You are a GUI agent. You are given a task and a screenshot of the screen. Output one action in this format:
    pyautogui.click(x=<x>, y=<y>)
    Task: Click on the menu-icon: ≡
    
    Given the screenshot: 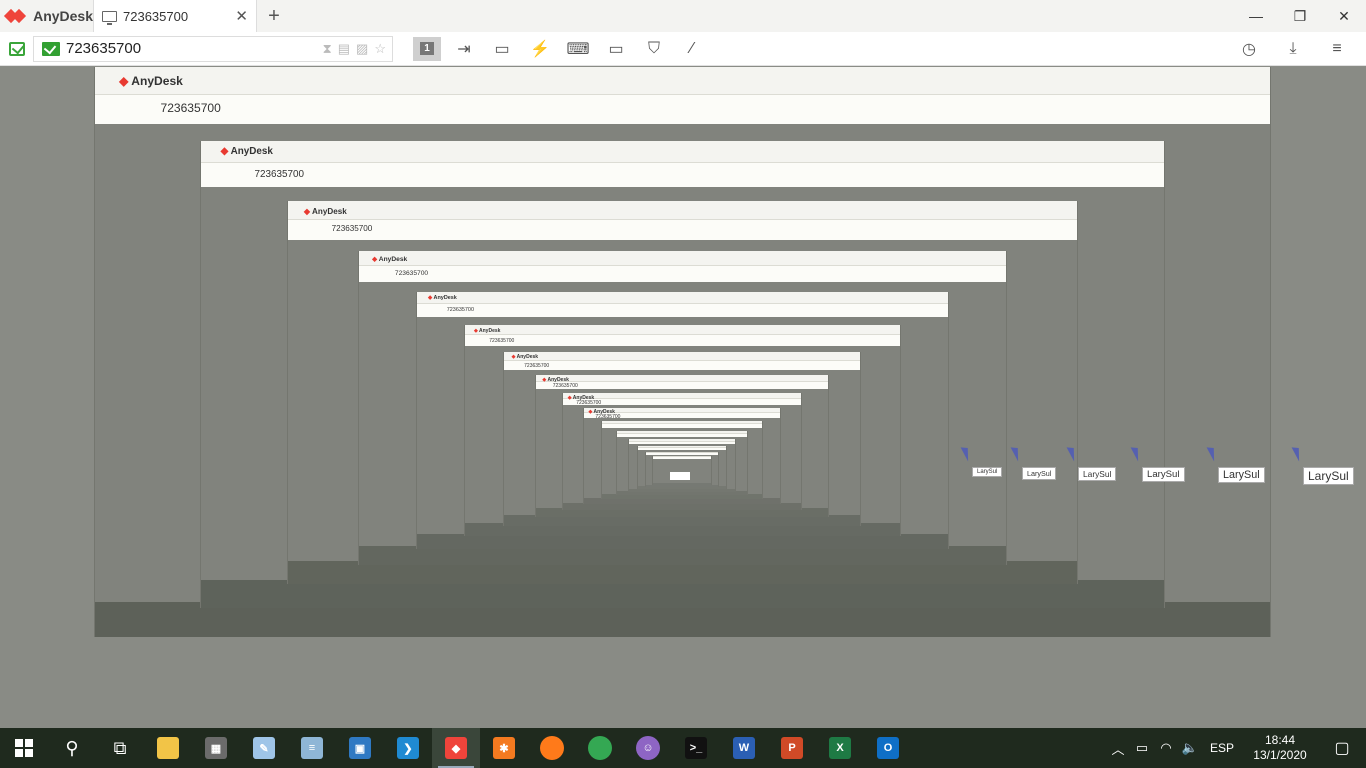 What is the action you would take?
    pyautogui.click(x=1337, y=49)
    